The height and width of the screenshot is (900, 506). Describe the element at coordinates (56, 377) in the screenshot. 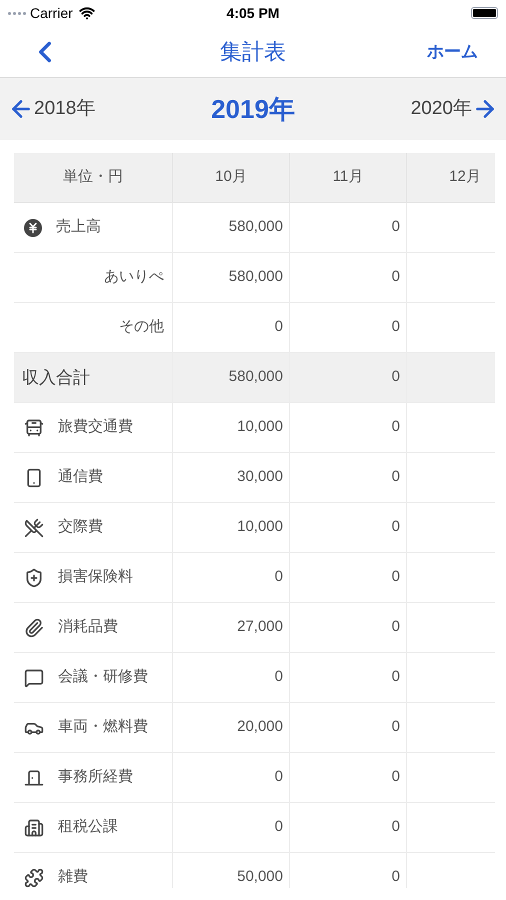

I see `row-label: 収入合計` at that location.